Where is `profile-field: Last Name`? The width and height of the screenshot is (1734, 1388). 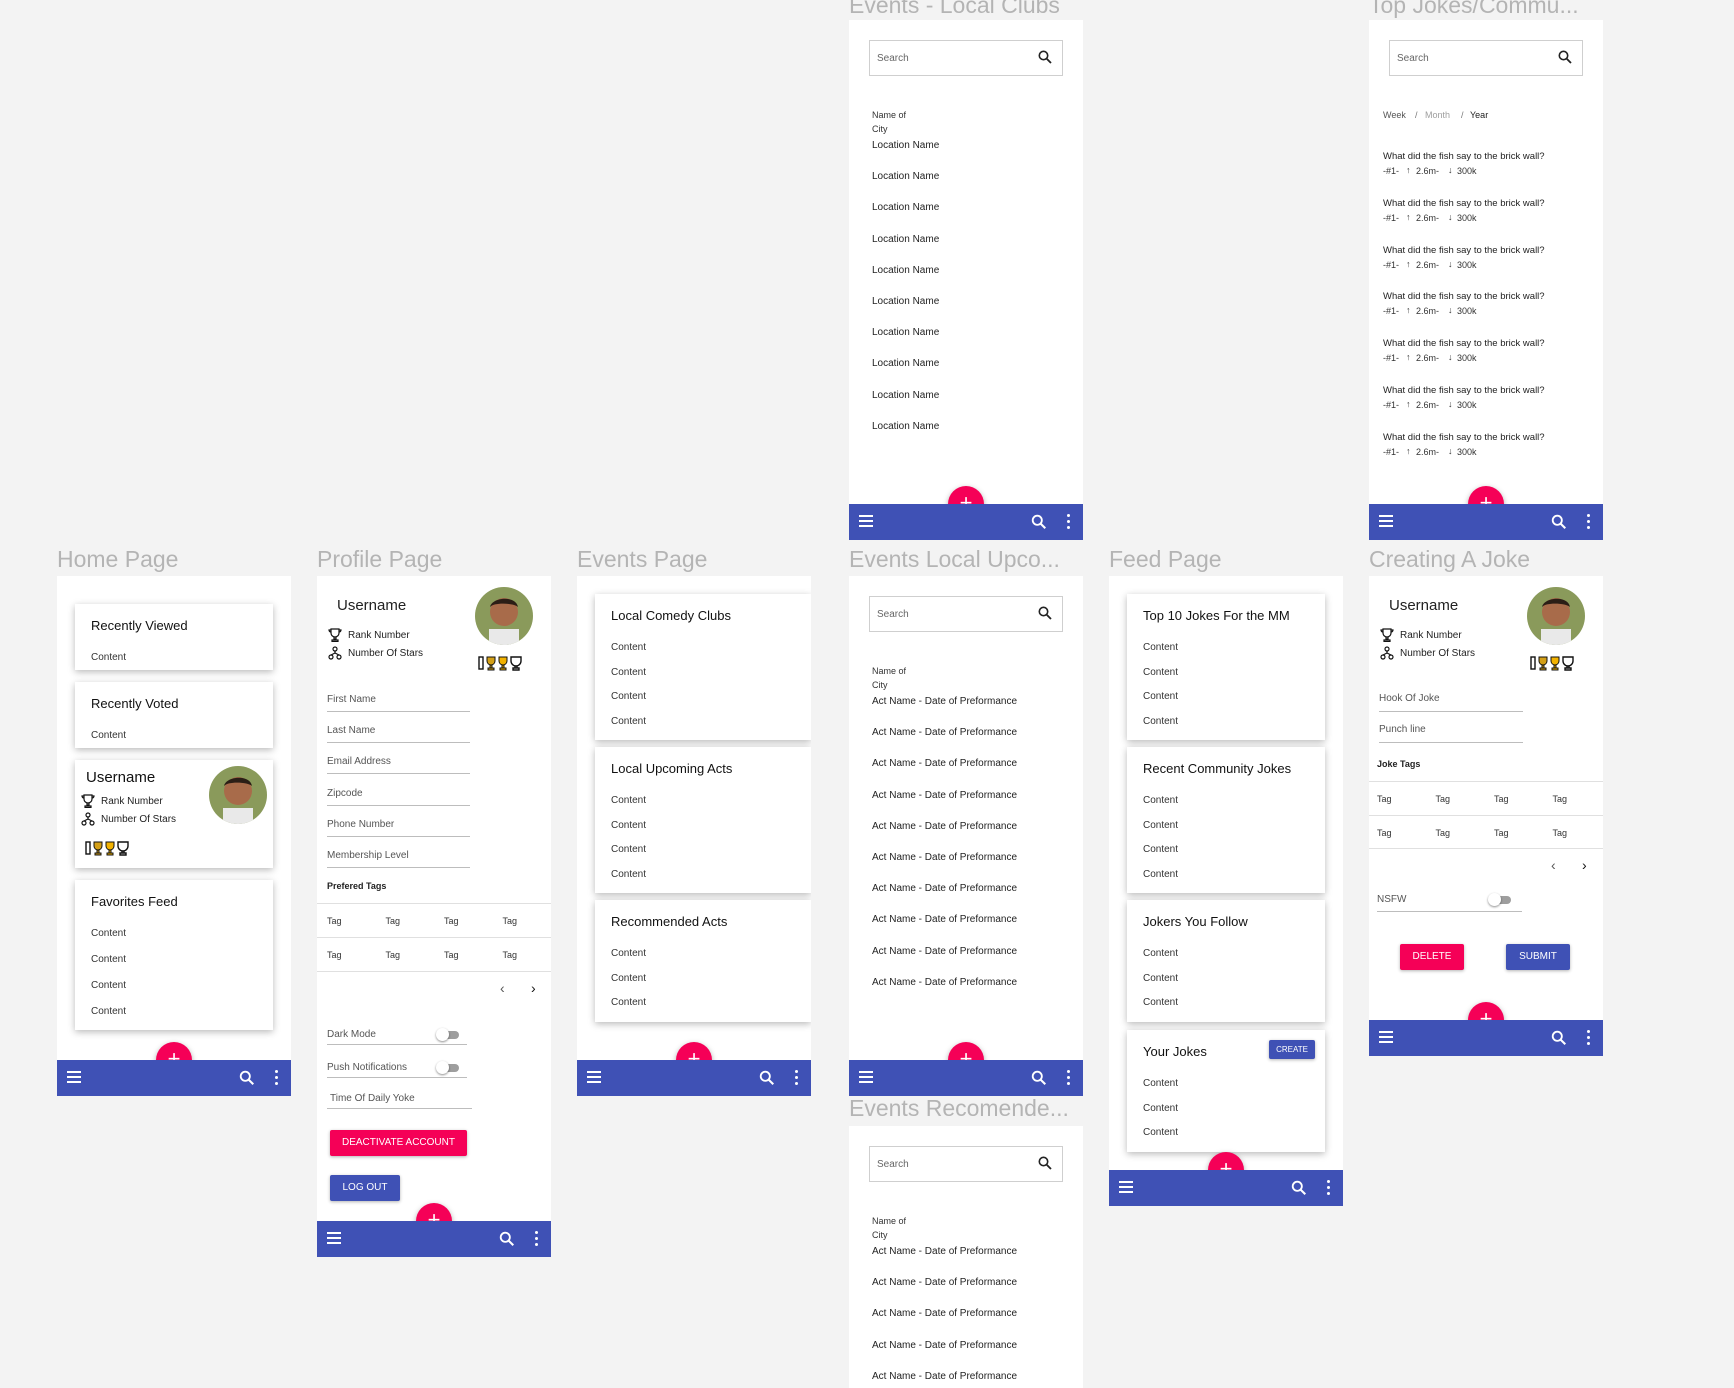
profile-field: Last Name is located at coordinates (351, 730).